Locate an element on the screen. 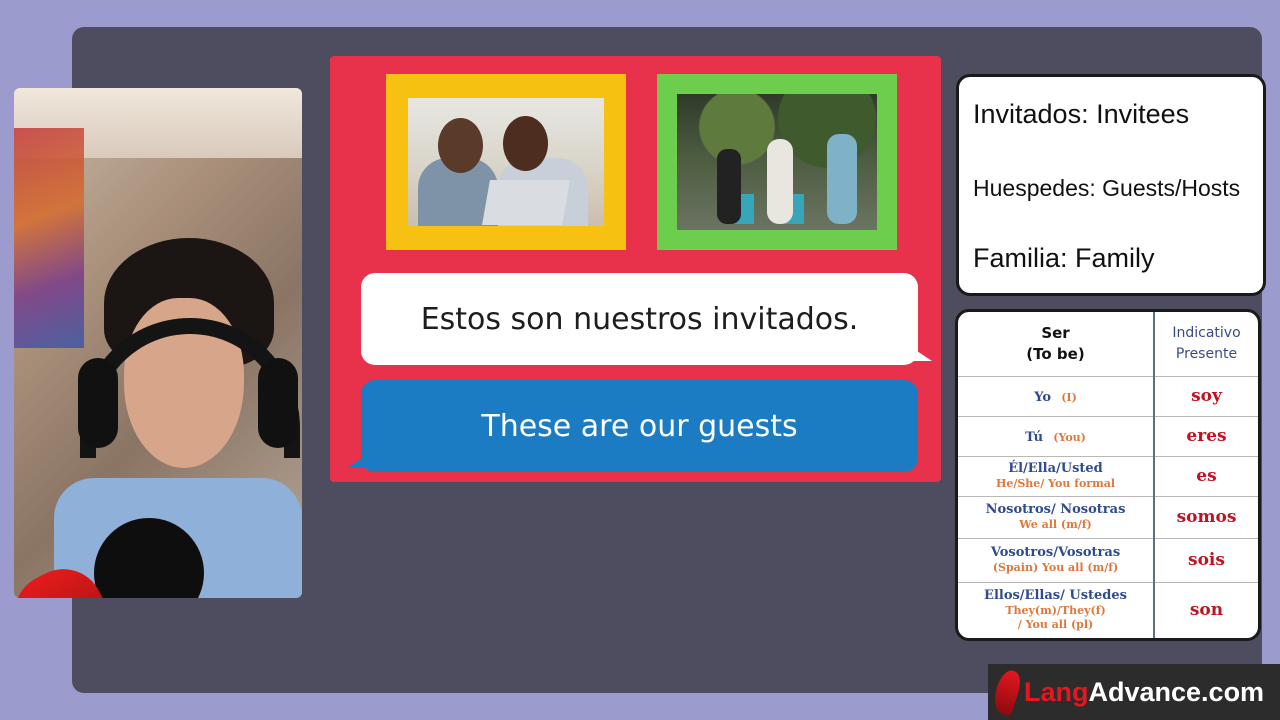  english-sentence: These are our guests is located at coordinates (639, 426).